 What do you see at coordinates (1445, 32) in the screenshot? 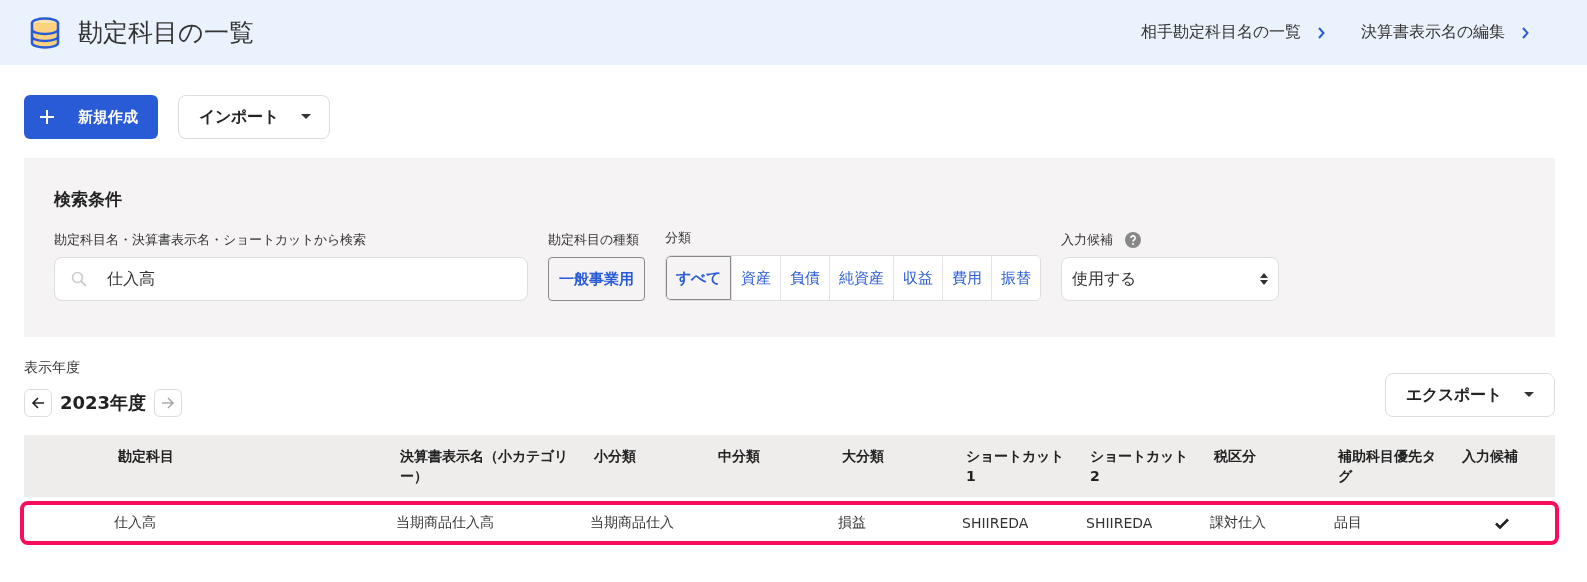
I see `header-link: 決算書表示名の編集` at bounding box center [1445, 32].